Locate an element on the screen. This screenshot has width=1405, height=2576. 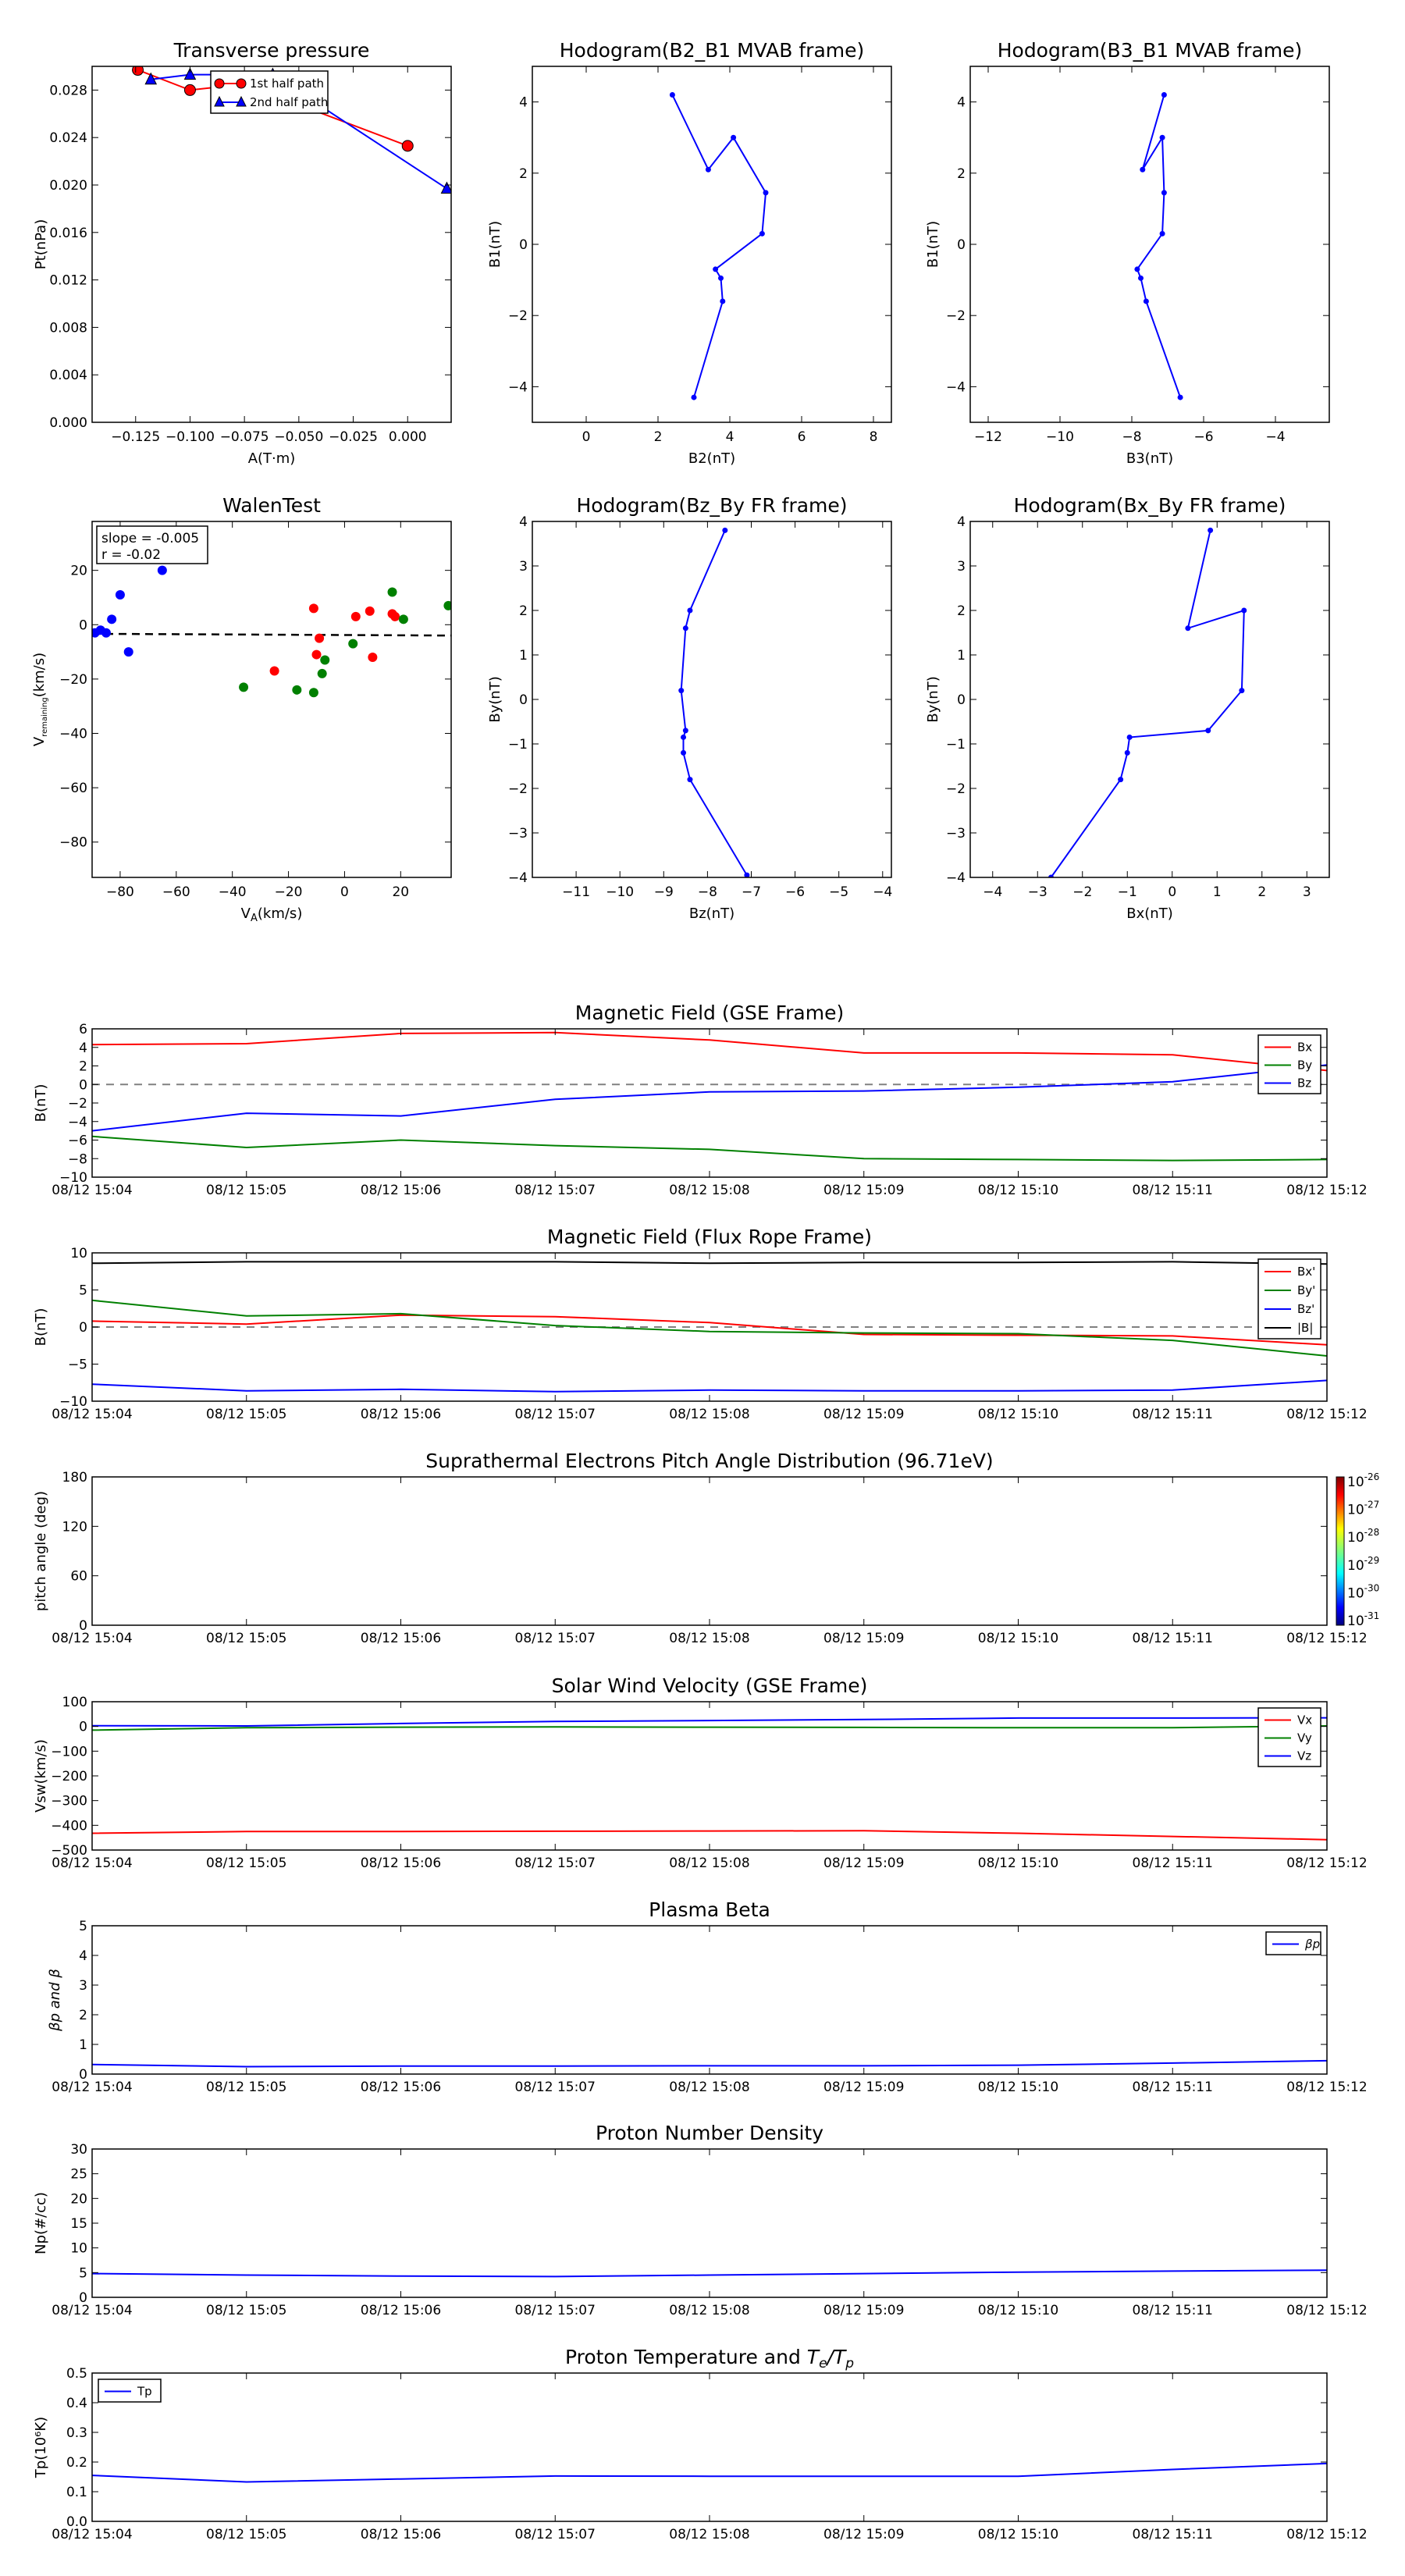
x-tick-label: −0.100 is located at coordinates (190, 437).